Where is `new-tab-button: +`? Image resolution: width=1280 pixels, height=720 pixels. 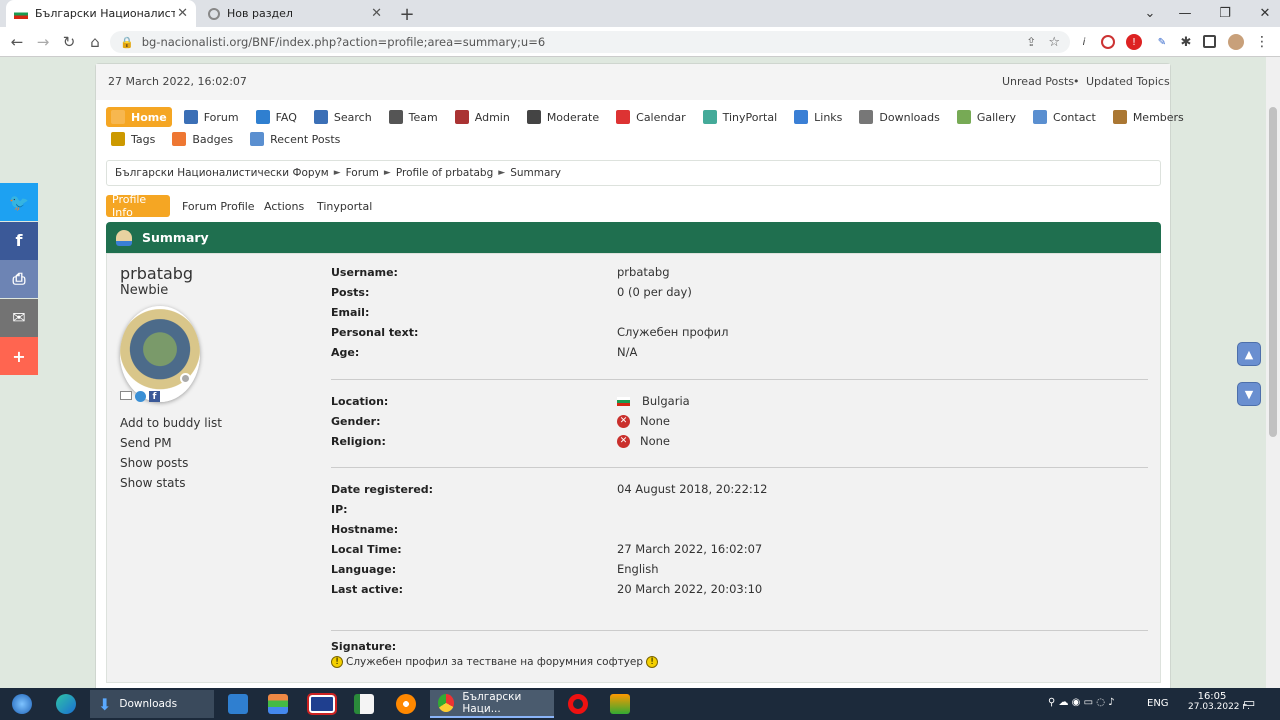 new-tab-button: + is located at coordinates (407, 14).